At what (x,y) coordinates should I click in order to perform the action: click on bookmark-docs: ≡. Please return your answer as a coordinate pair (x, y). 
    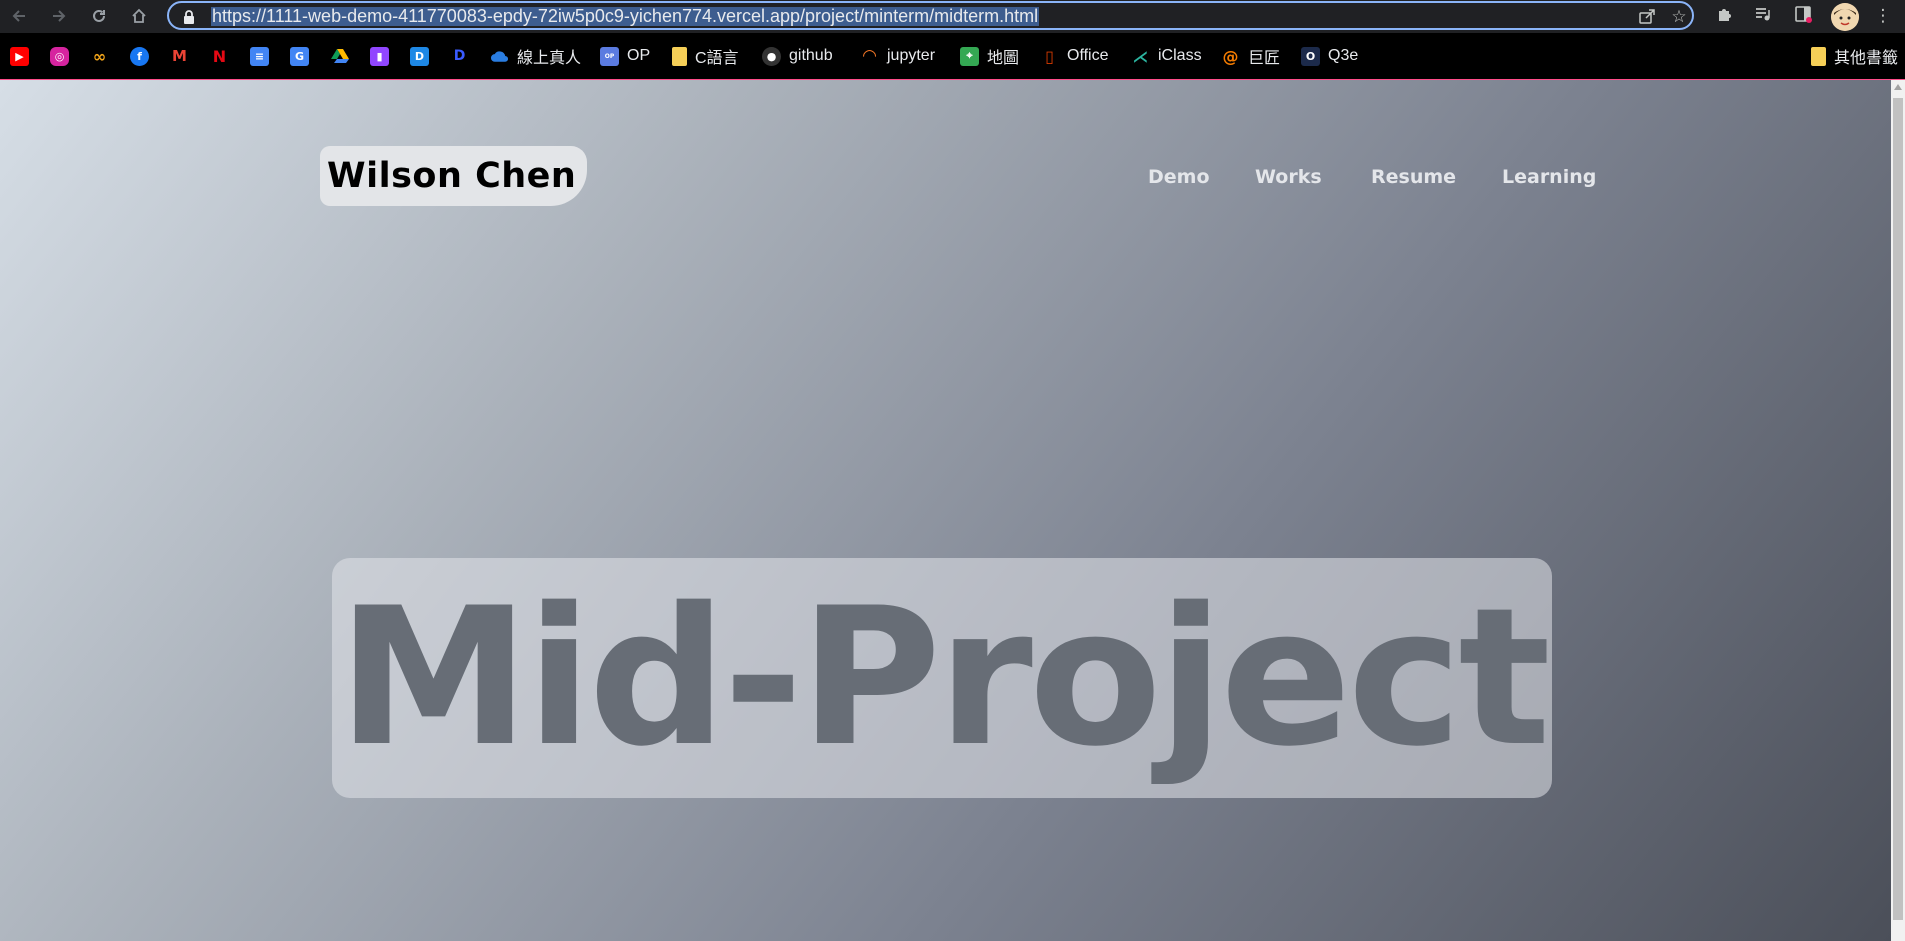
    Looking at the image, I should click on (259, 56).